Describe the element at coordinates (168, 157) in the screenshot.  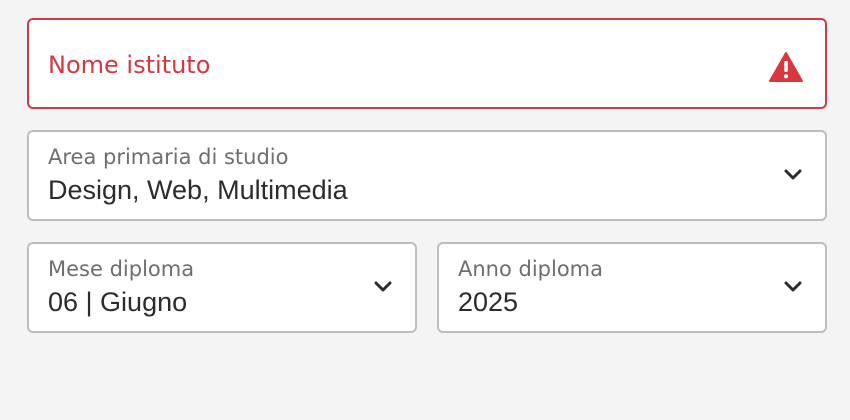
I see `study-area-label: Area primaria di studio` at that location.